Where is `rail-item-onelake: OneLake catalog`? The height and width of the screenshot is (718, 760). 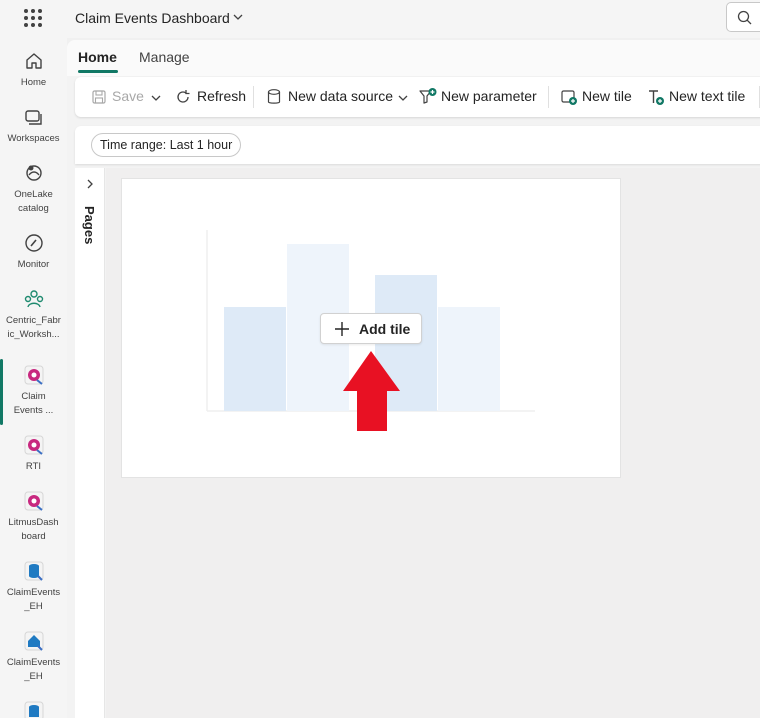
rail-item-onelake: OneLake catalog is located at coordinates (33, 189).